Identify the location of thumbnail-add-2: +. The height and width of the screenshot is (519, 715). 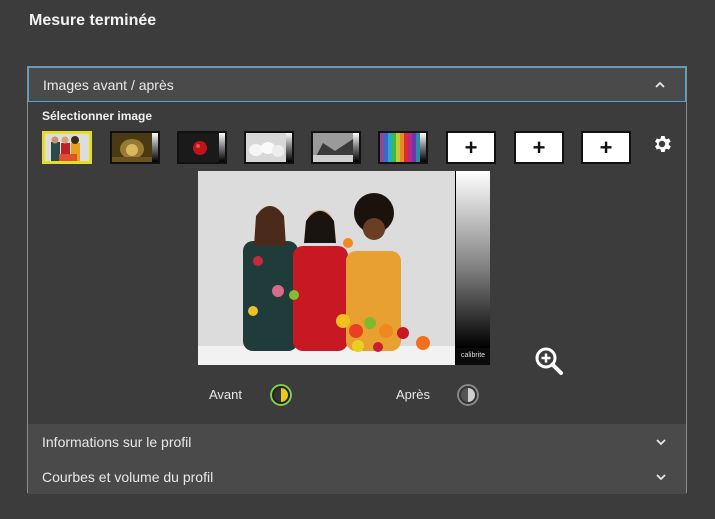
(539, 147).